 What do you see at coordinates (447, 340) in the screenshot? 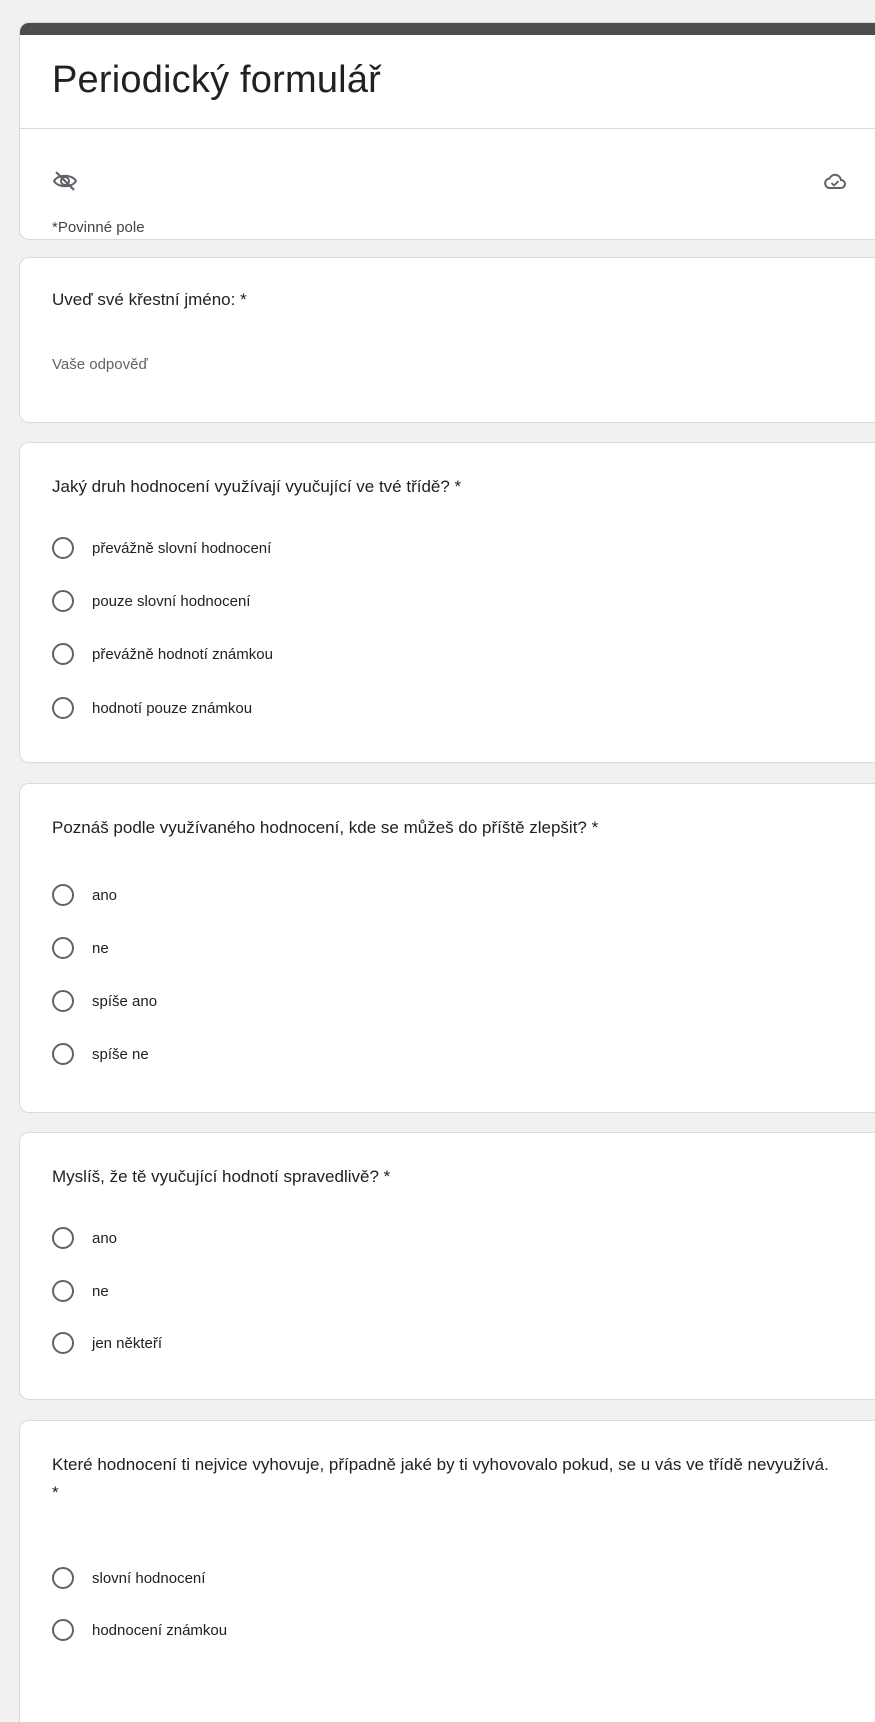
I see `question-card: Uveď své křestní jméno: * Vaše odpověď` at bounding box center [447, 340].